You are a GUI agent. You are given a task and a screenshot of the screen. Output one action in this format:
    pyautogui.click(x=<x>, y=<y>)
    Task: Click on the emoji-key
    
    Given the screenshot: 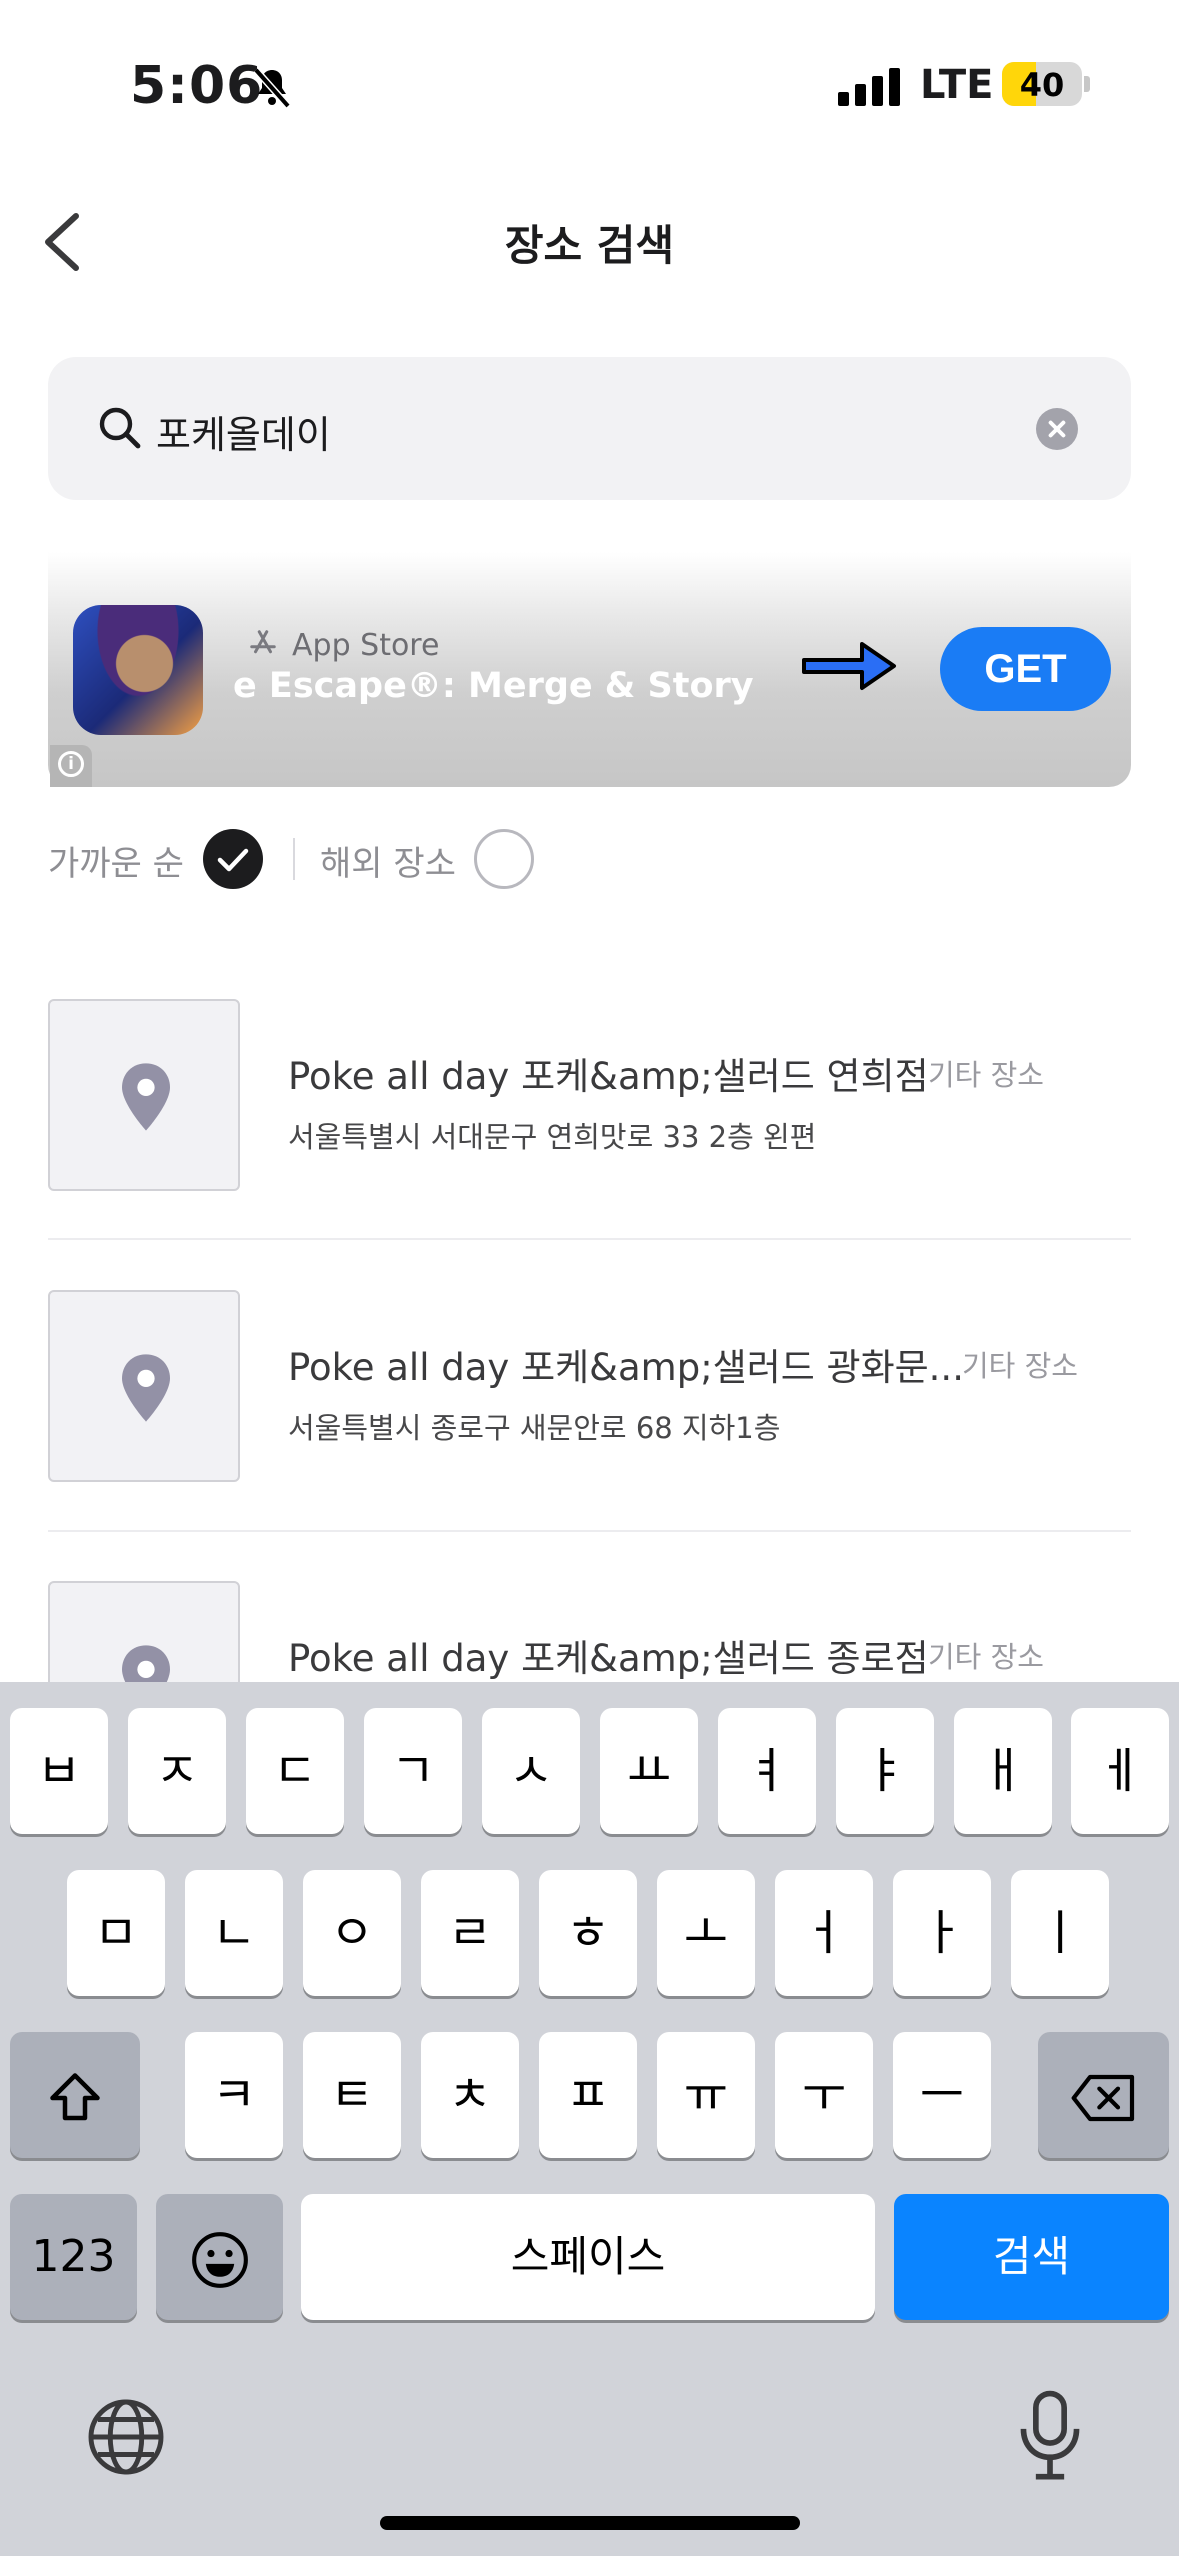 What is the action you would take?
    pyautogui.click(x=219, y=2257)
    